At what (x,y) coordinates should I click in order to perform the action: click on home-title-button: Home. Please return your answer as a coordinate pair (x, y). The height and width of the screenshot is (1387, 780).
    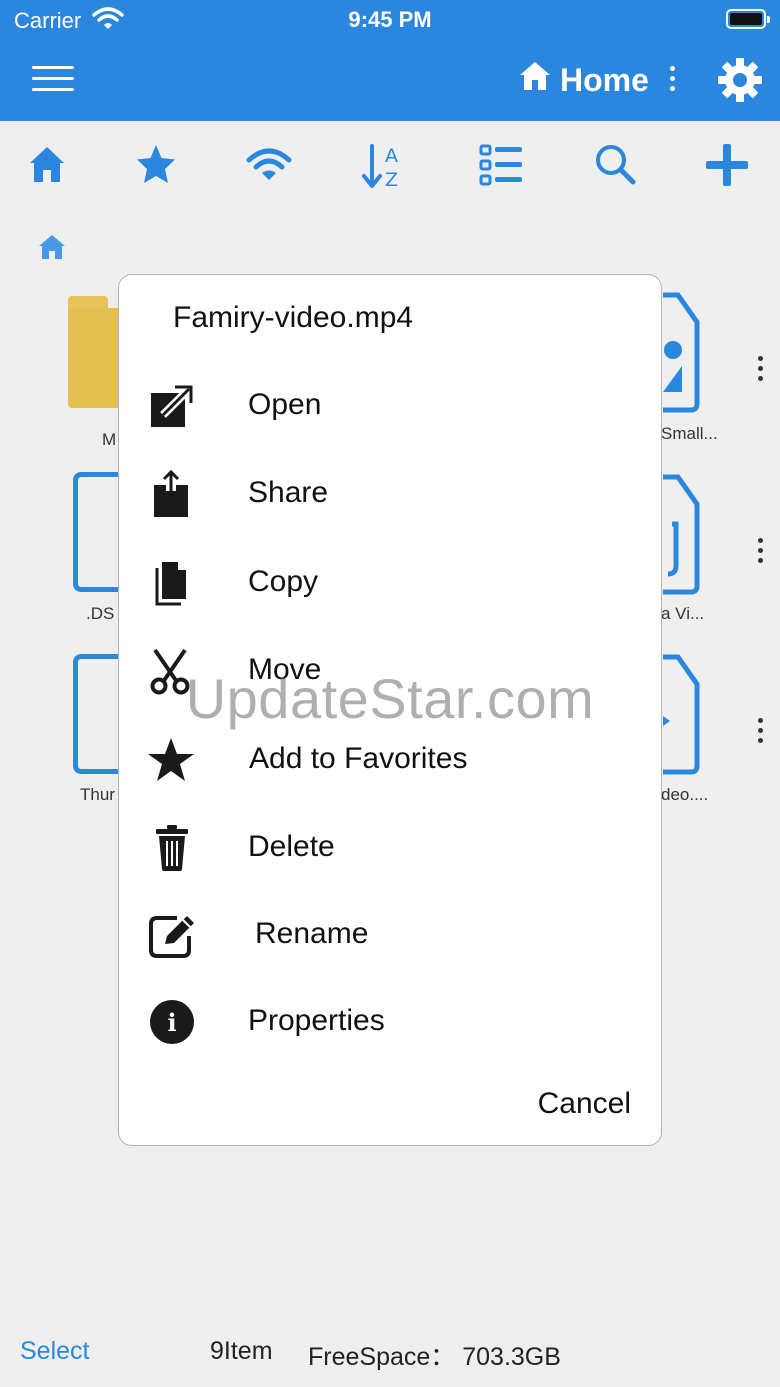
    Looking at the image, I should click on (583, 80).